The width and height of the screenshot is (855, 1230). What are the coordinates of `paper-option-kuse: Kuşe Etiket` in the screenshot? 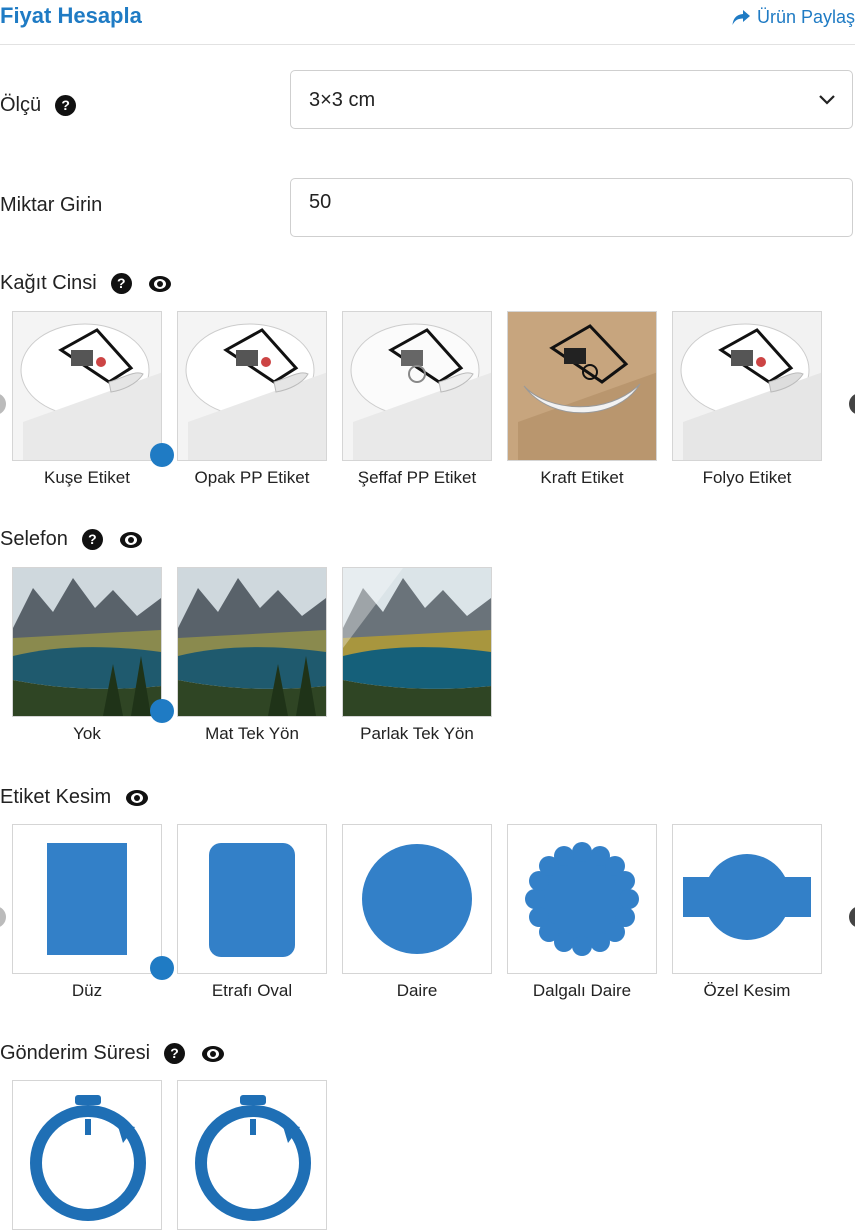 It's located at (93, 399).